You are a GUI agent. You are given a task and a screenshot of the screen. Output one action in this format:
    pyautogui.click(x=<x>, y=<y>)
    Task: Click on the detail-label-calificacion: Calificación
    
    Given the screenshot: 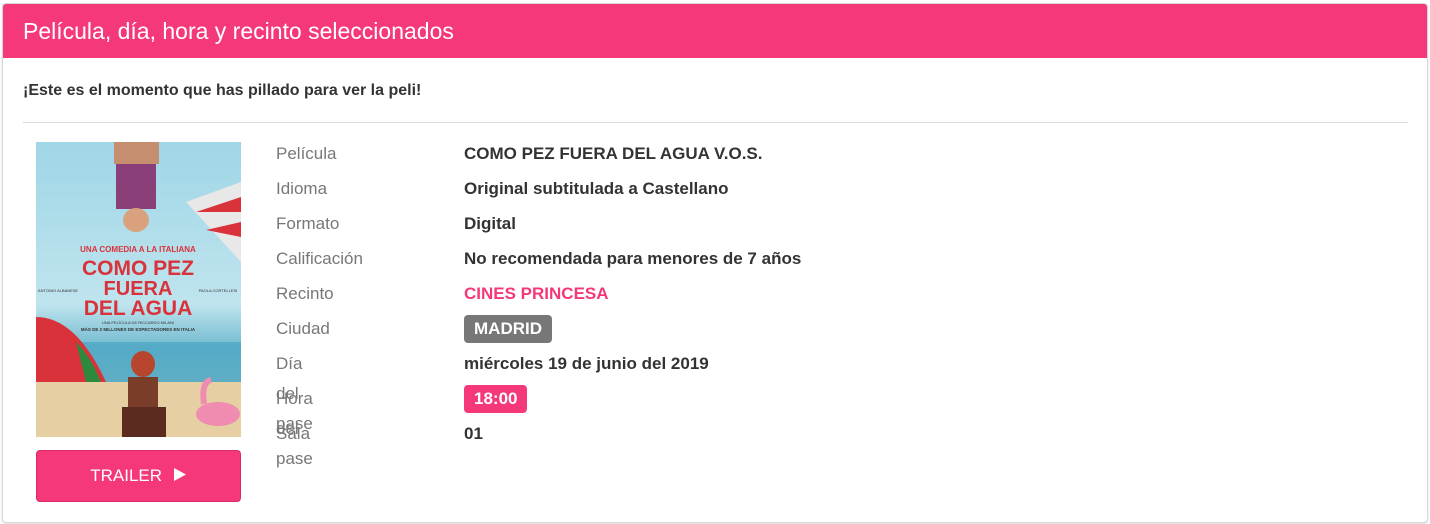 What is the action you would take?
    pyautogui.click(x=319, y=258)
    